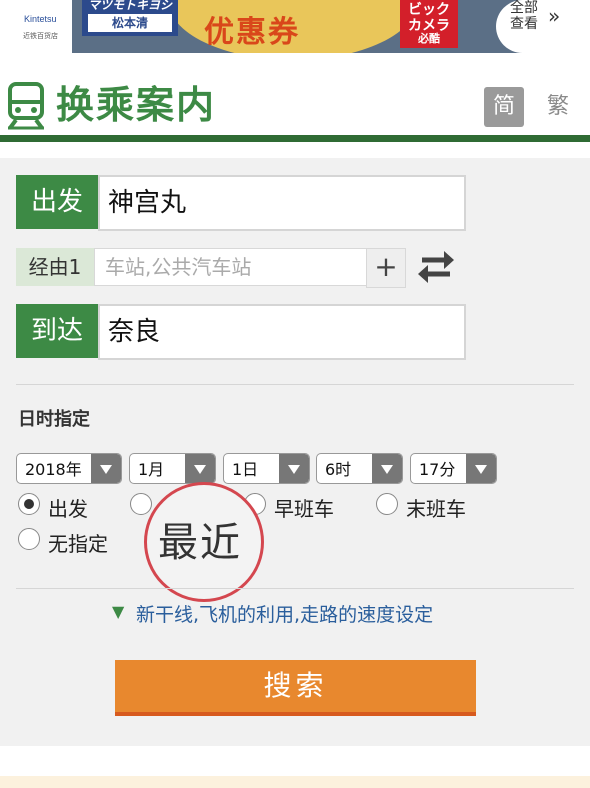 The height and width of the screenshot is (788, 590). Describe the element at coordinates (284, 613) in the screenshot. I see `more-settings-link: 新干线,飞机的利用,走路的速度设定` at that location.